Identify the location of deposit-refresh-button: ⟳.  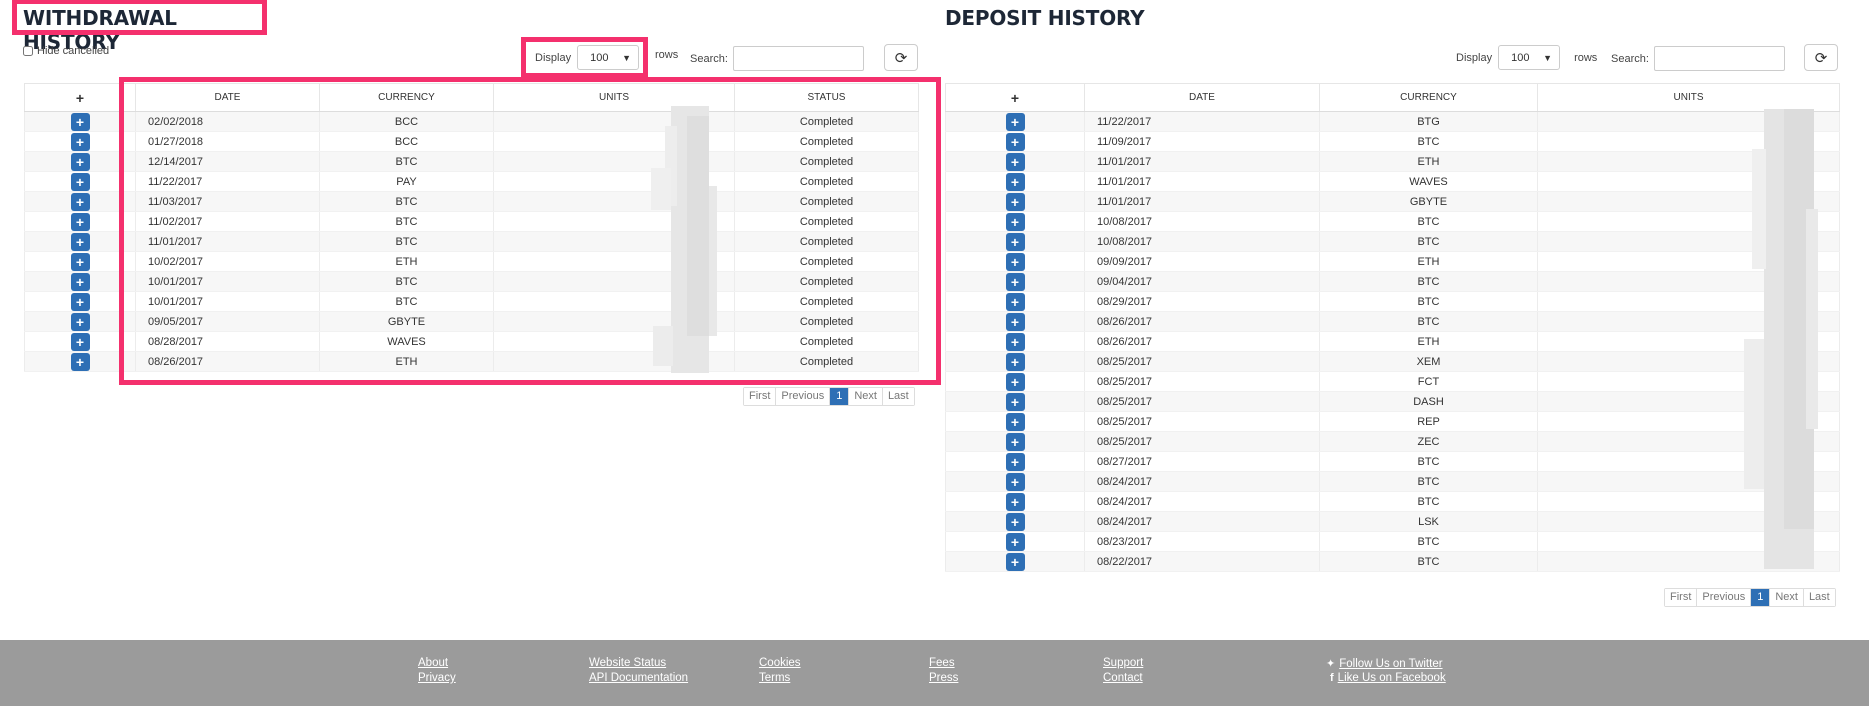
(1821, 57).